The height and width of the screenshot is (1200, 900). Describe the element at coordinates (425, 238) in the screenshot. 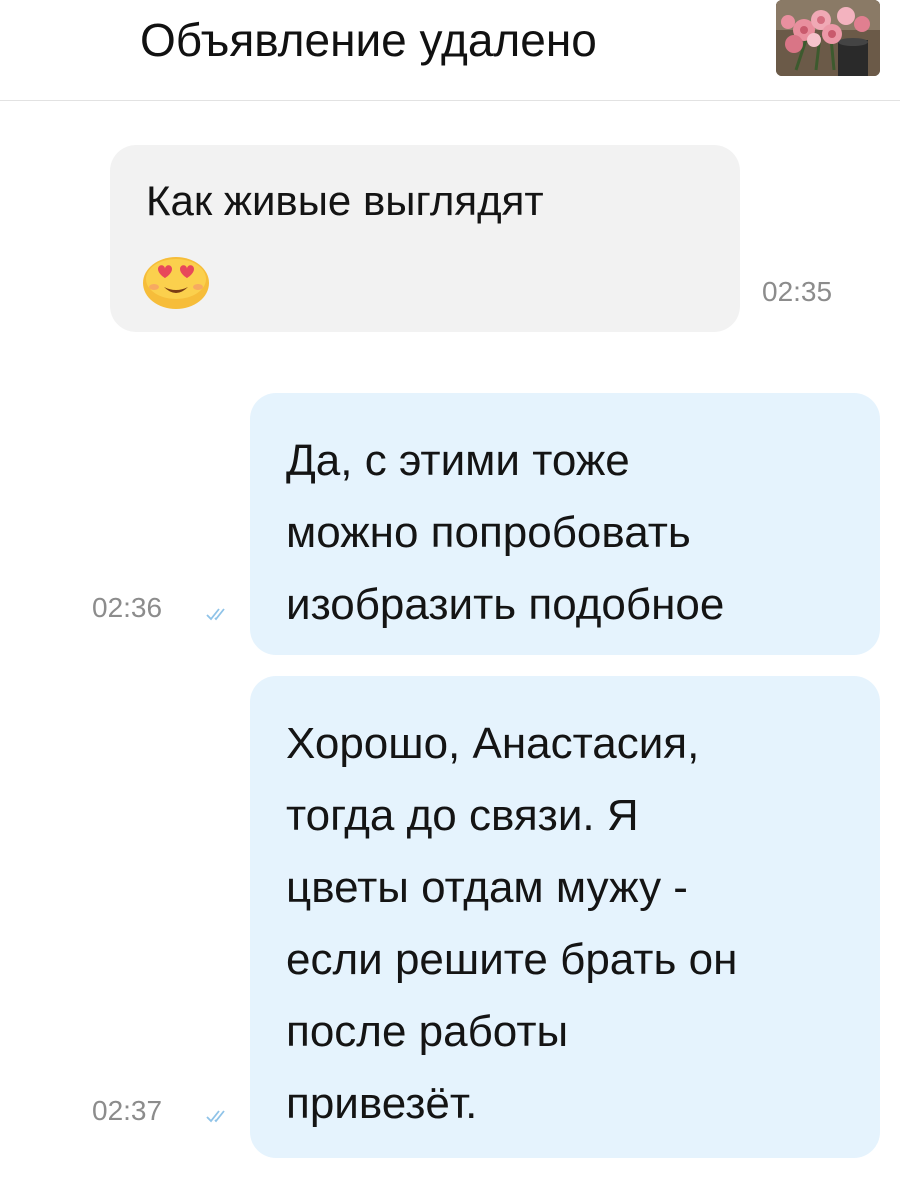

I see `message-bubble-incoming: Как живые выглядят` at that location.